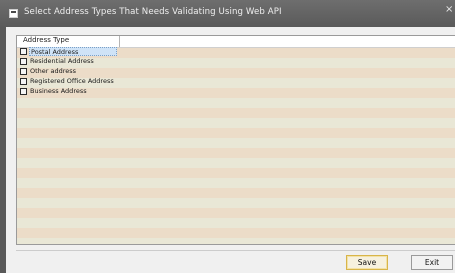 Image resolution: width=455 pixels, height=273 pixels. What do you see at coordinates (236, 81) in the screenshot?
I see `list-item: Registered Office Address` at bounding box center [236, 81].